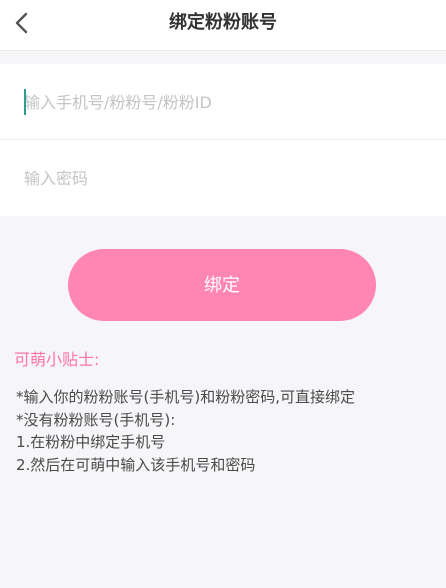  I want to click on password-input, so click(224, 178).